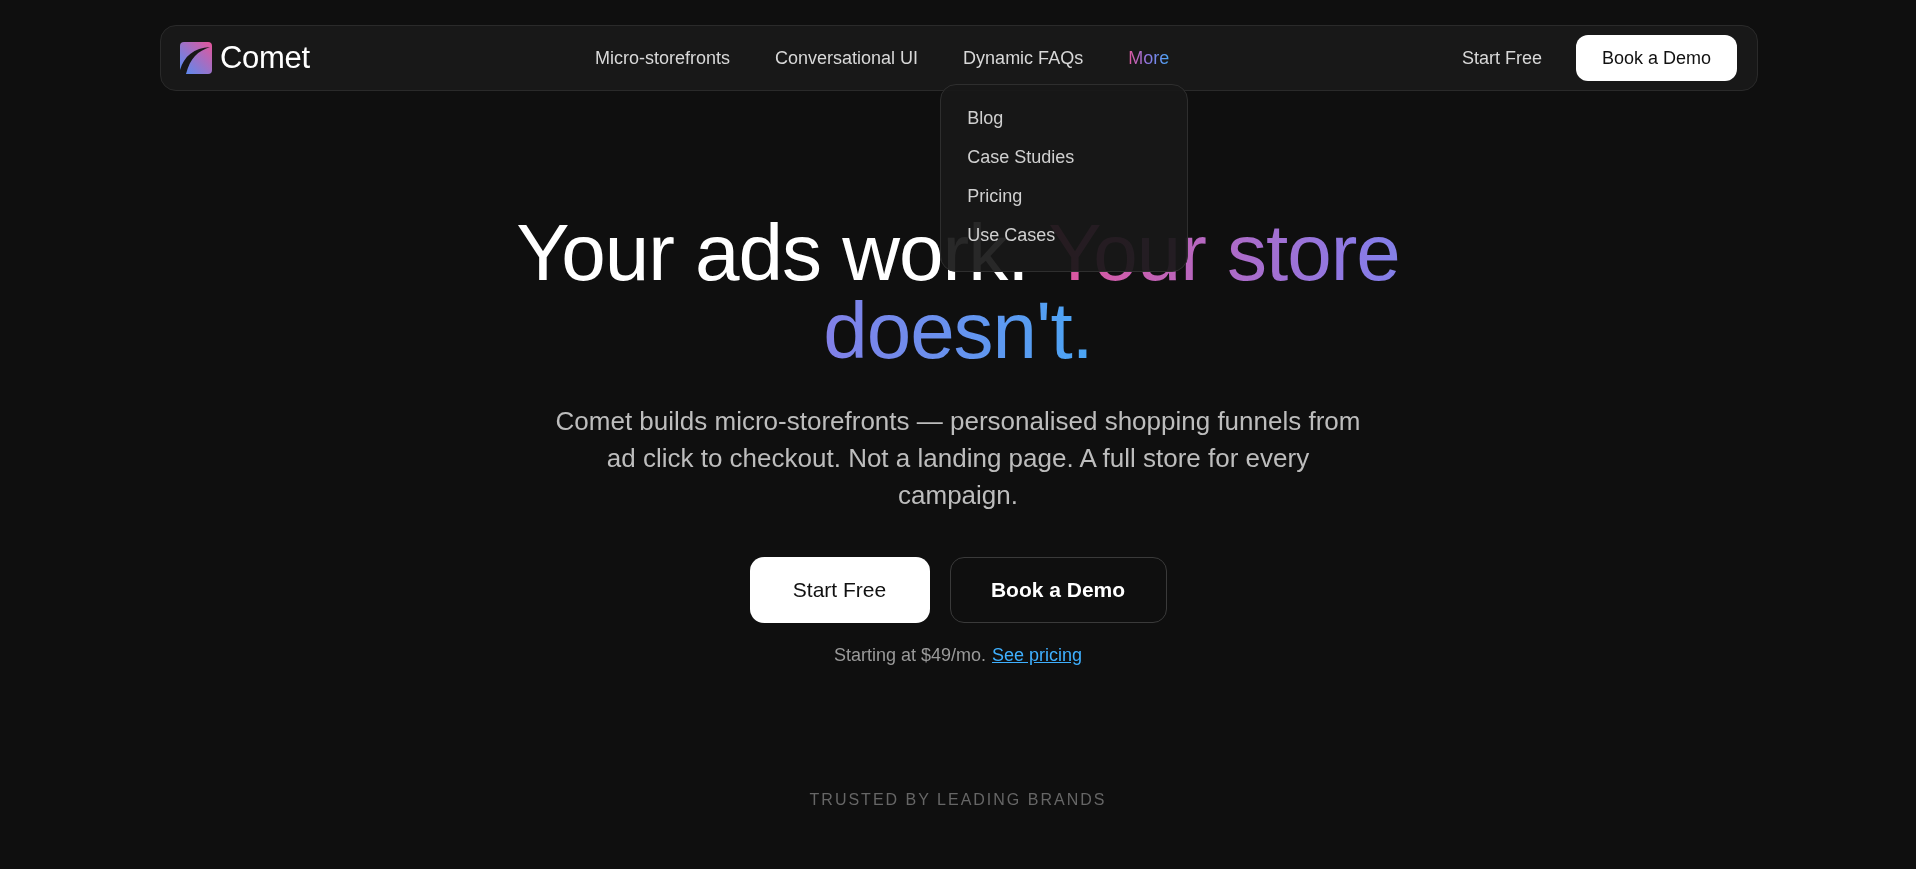  What do you see at coordinates (909, 655) in the screenshot?
I see `pricing-note: Starting at $49/mo.` at bounding box center [909, 655].